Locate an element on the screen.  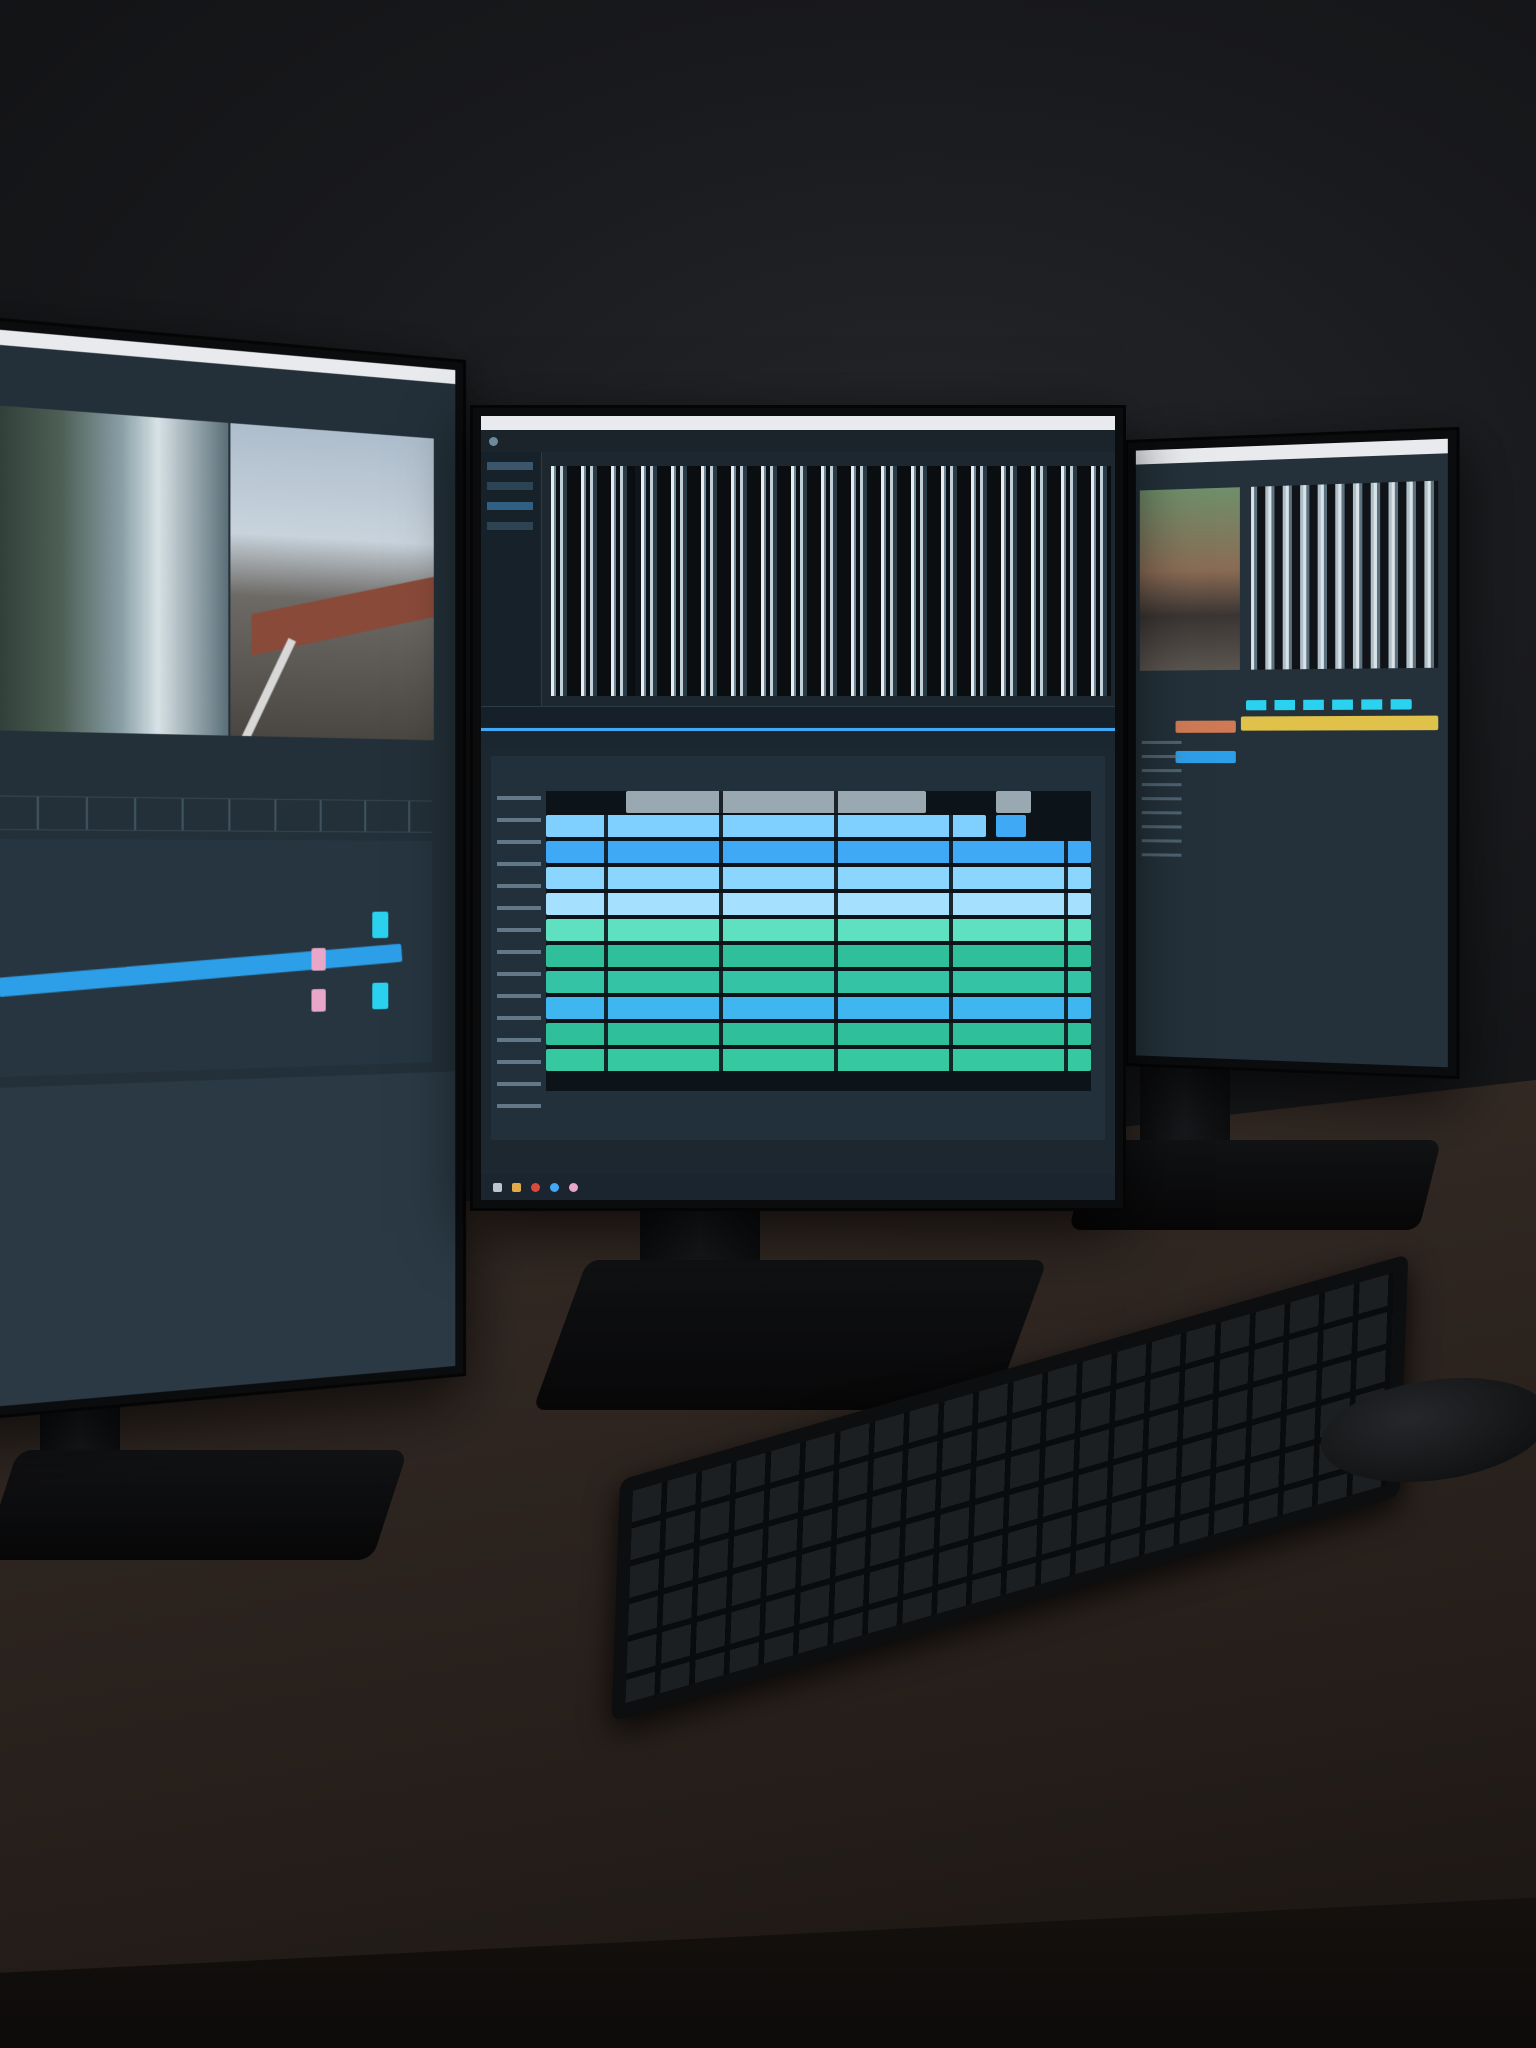
timeline-clips is located at coordinates (818, 941).